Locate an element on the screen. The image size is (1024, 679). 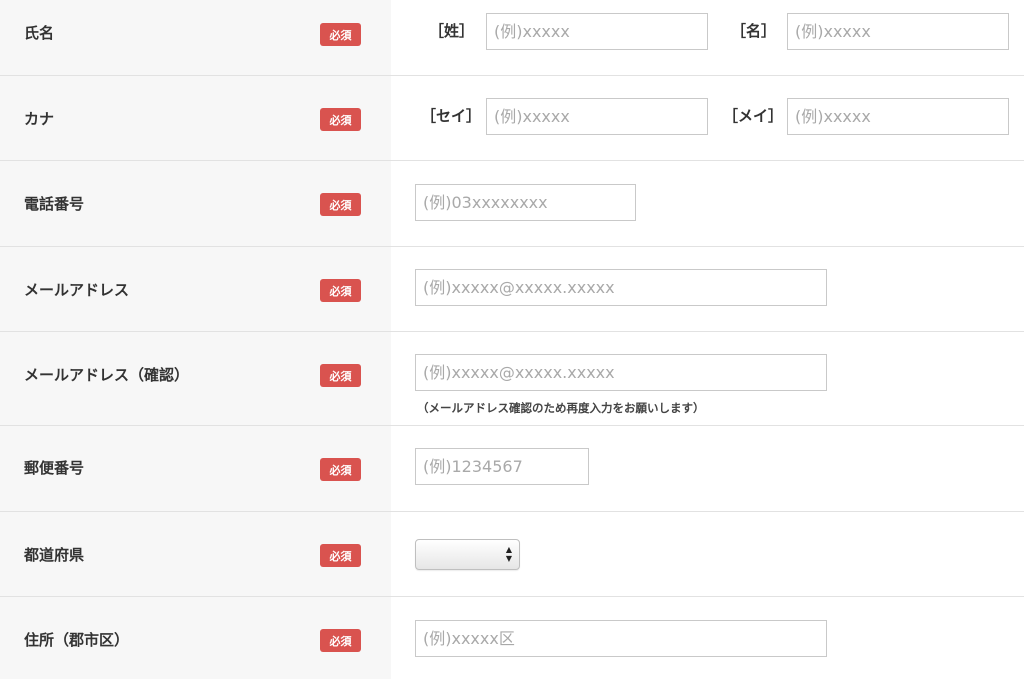
field-label-email: メールアドレス is located at coordinates (77, 290).